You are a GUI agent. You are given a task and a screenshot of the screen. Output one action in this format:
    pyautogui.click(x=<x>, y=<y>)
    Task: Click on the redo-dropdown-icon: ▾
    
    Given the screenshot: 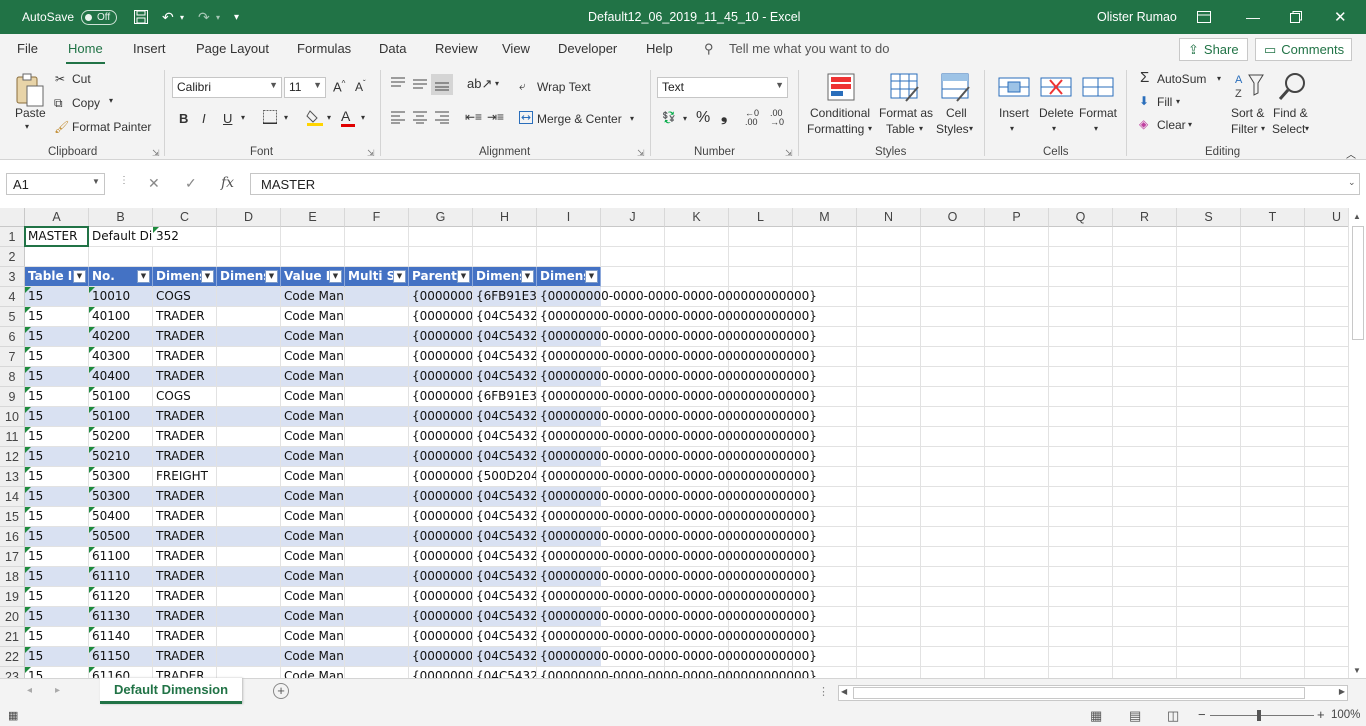 What is the action you would take?
    pyautogui.click(x=218, y=17)
    